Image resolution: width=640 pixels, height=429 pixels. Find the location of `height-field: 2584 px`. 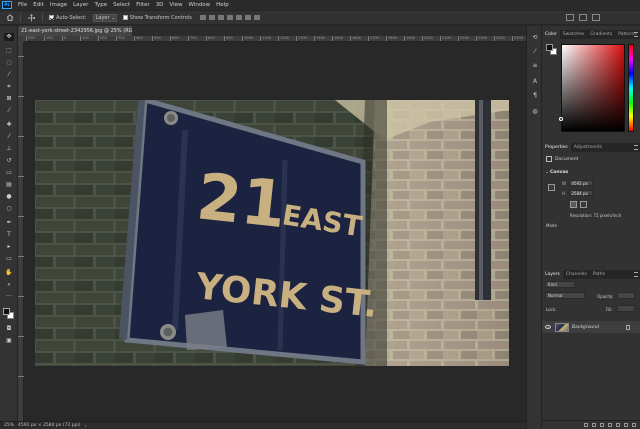

height-field: 2584 px is located at coordinates (581, 193).